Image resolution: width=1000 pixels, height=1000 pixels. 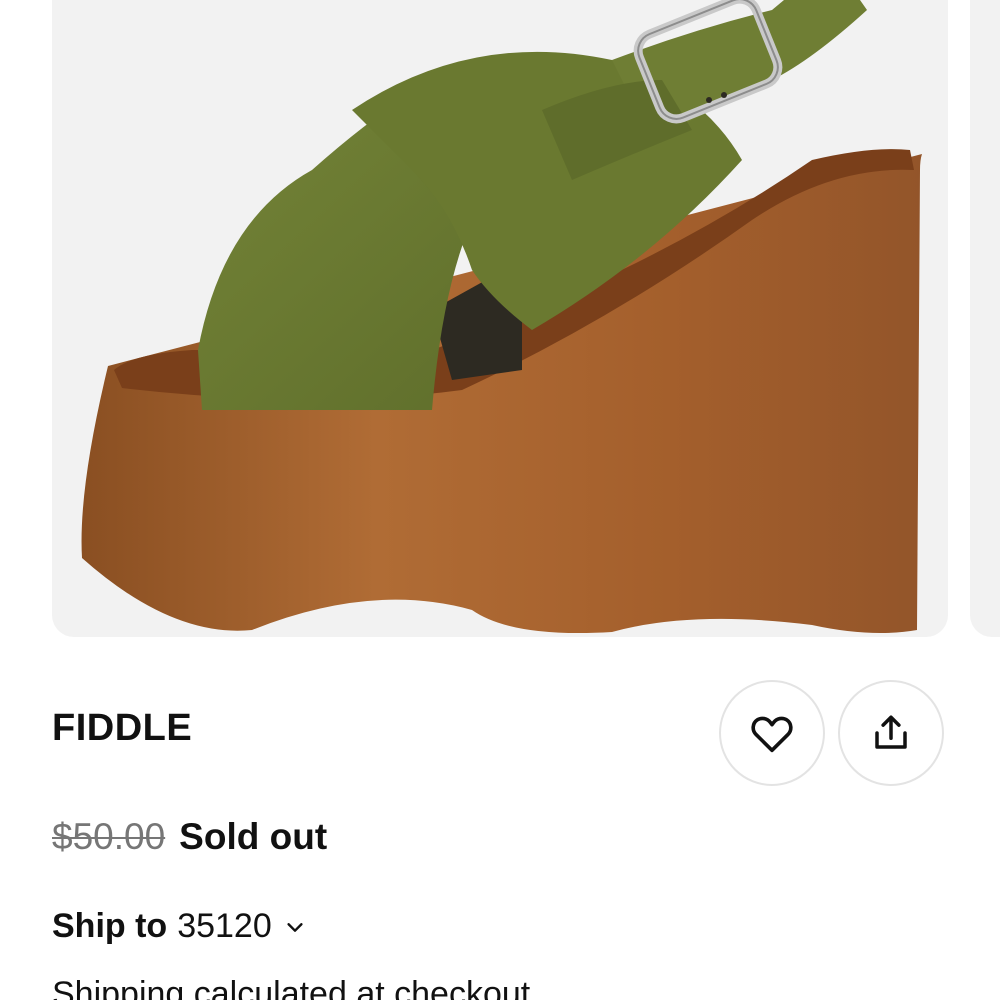 I want to click on heart-icon, so click(x=772, y=734).